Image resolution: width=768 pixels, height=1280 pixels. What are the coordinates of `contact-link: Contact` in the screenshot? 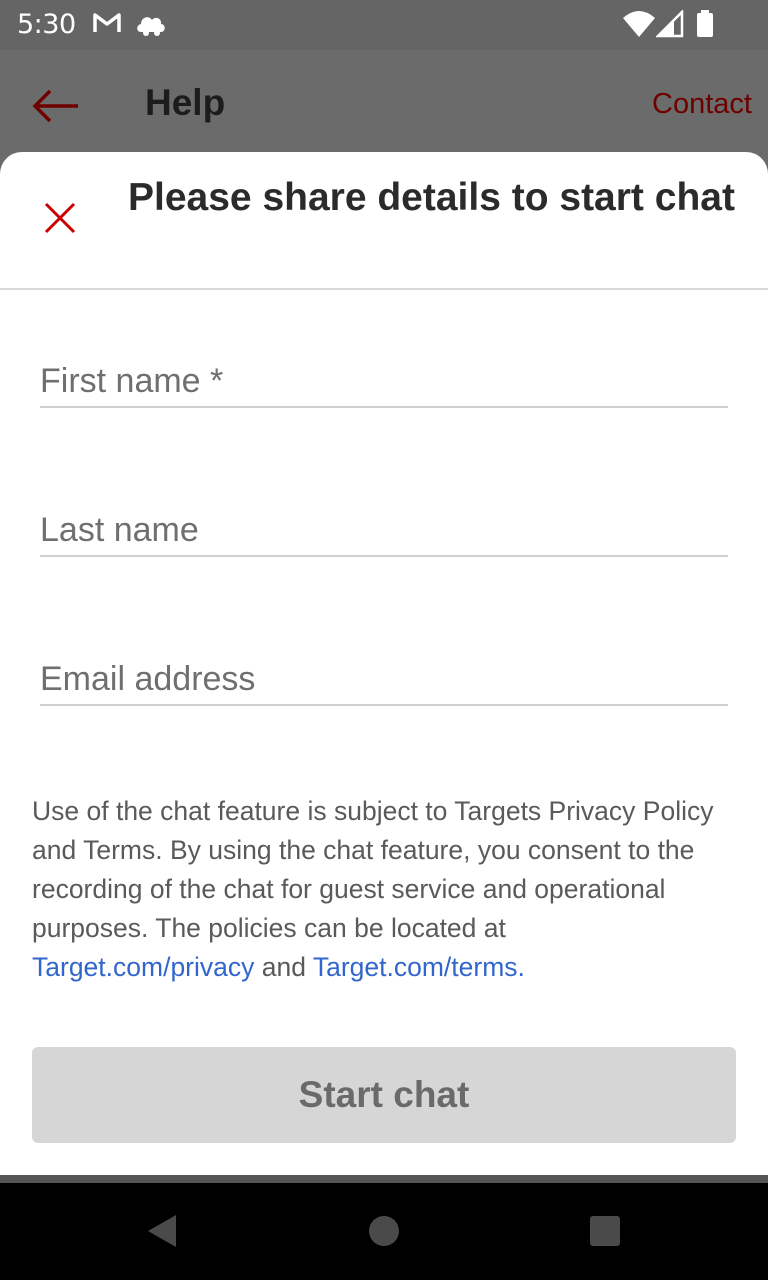 It's located at (702, 104).